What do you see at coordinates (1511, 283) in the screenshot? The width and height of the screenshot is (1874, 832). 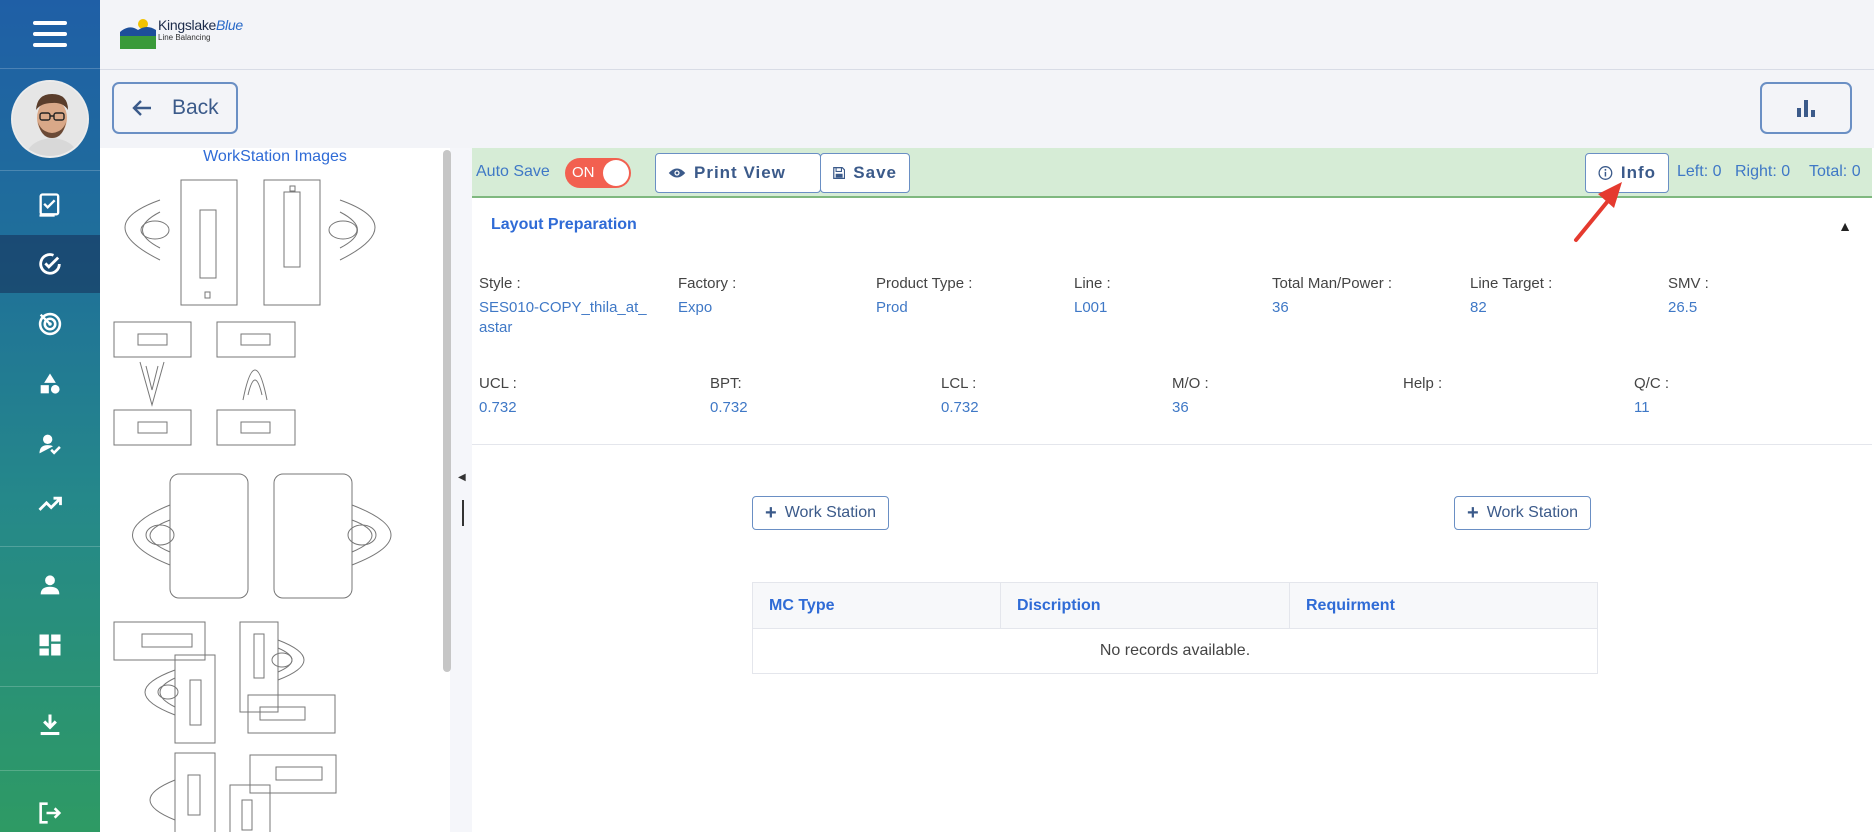 I see `field-label: Line Target :` at bounding box center [1511, 283].